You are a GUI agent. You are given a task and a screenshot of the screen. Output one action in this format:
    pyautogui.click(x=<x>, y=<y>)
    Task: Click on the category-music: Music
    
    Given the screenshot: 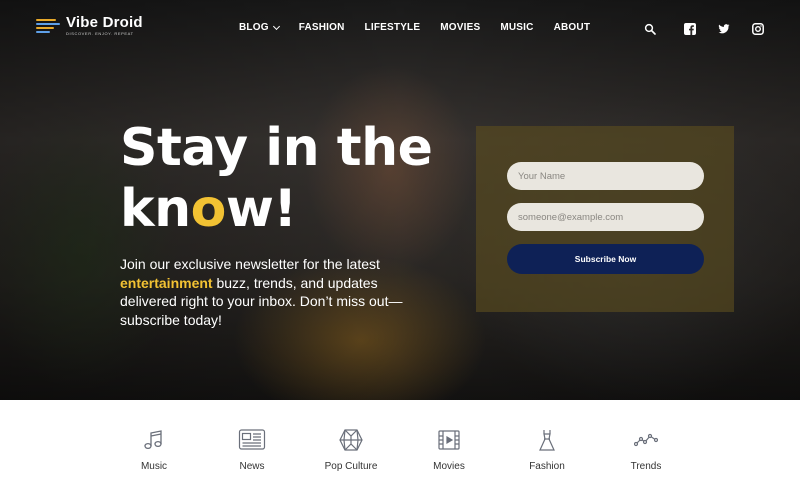 What is the action you would take?
    pyautogui.click(x=154, y=450)
    